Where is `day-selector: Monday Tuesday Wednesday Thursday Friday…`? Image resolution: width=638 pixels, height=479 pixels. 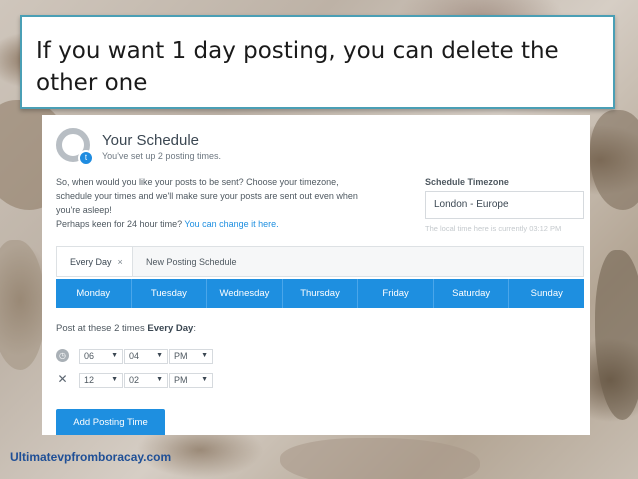
day-selector: Monday Tuesday Wednesday Thursday Friday… is located at coordinates (320, 293).